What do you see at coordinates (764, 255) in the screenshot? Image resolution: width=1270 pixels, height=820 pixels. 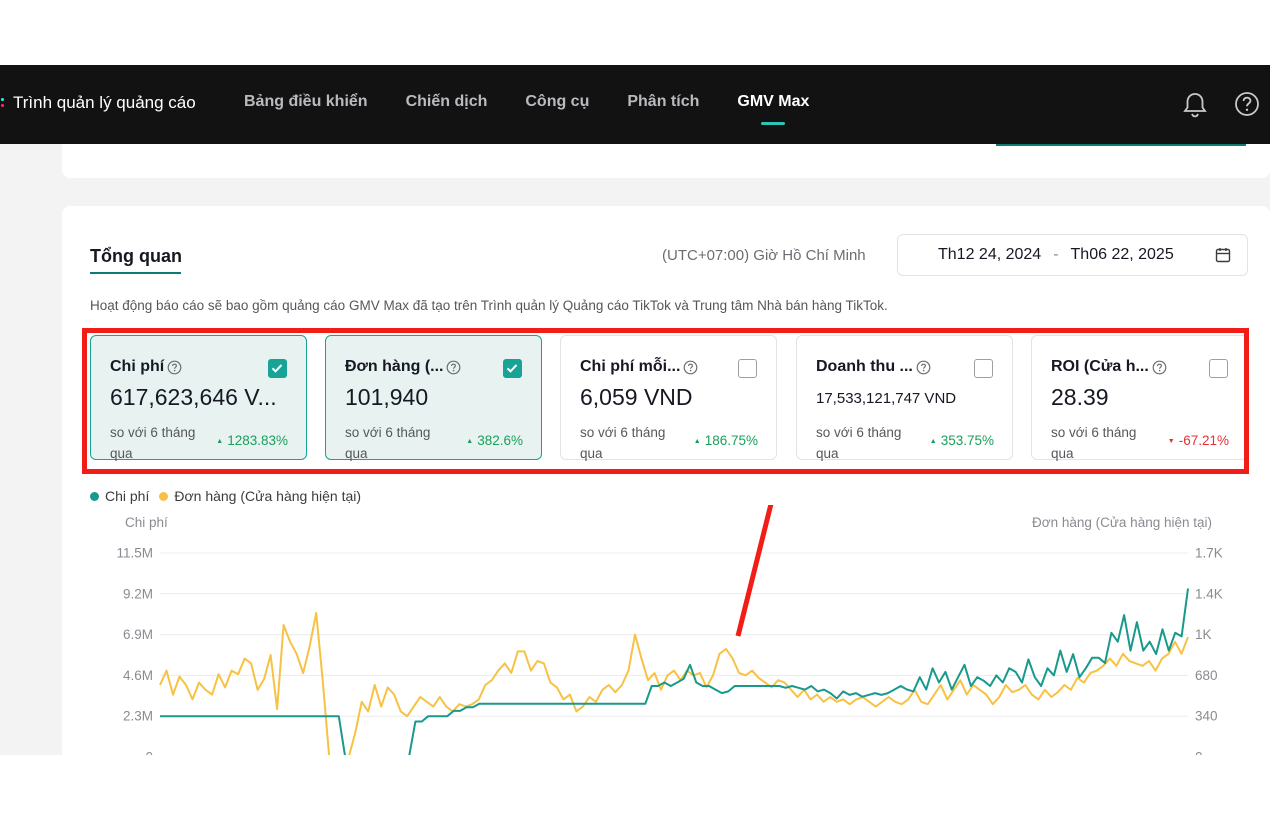 I see `timezone-label: (UTC+07:00) Giờ Hồ Chí Minh` at bounding box center [764, 255].